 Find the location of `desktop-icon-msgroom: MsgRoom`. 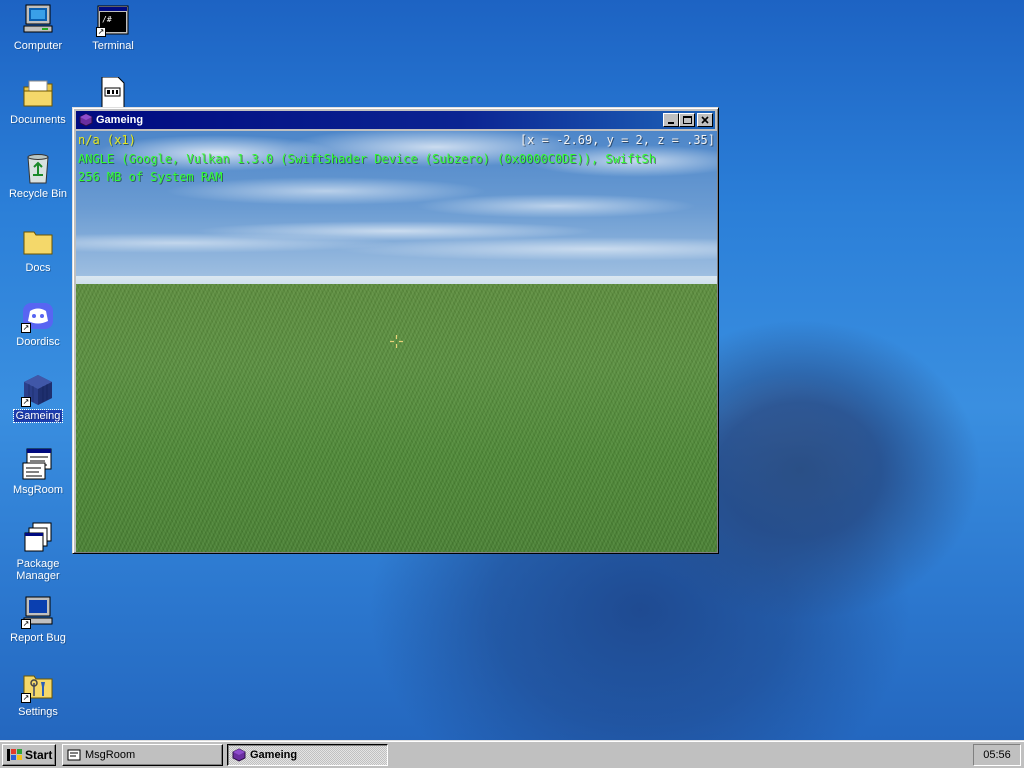

desktop-icon-msgroom: MsgRoom is located at coordinates (38, 471).